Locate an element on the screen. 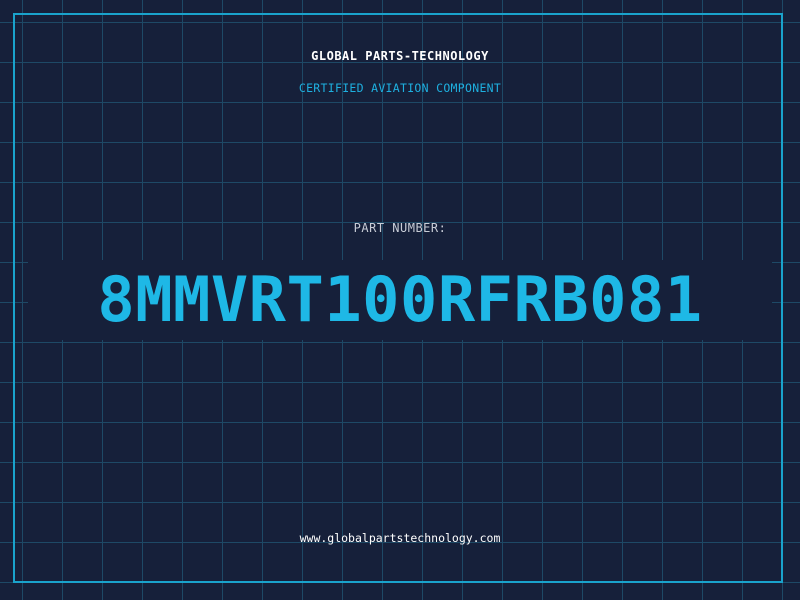 This screenshot has height=600, width=800. certification-tagline: CERTIFIED AVIATION COMPONENT is located at coordinates (400, 88).